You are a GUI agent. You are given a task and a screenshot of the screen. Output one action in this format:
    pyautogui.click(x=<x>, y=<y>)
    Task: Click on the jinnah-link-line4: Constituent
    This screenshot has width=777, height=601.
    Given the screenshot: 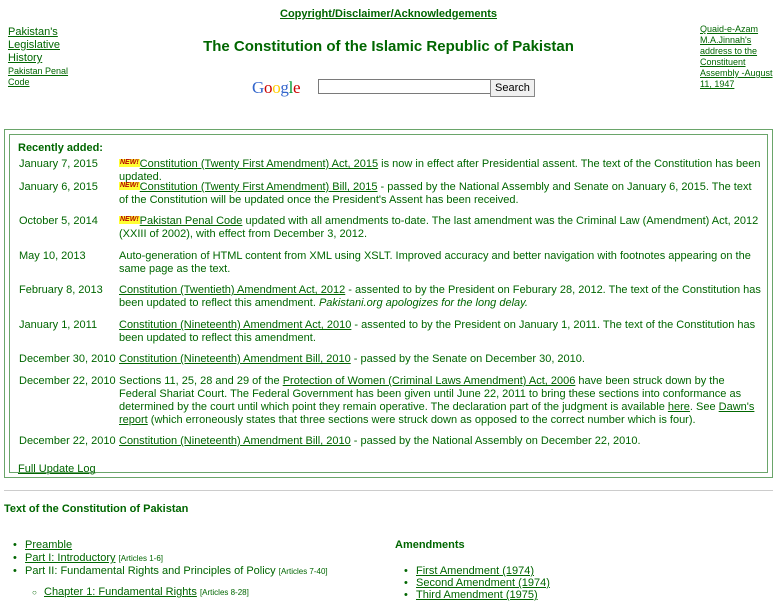 What is the action you would take?
    pyautogui.click(x=723, y=62)
    